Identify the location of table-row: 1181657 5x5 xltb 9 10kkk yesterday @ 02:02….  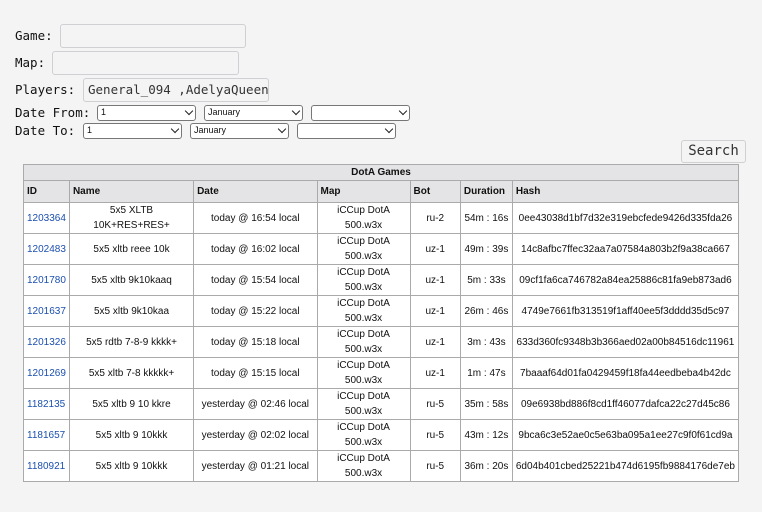
(381, 435).